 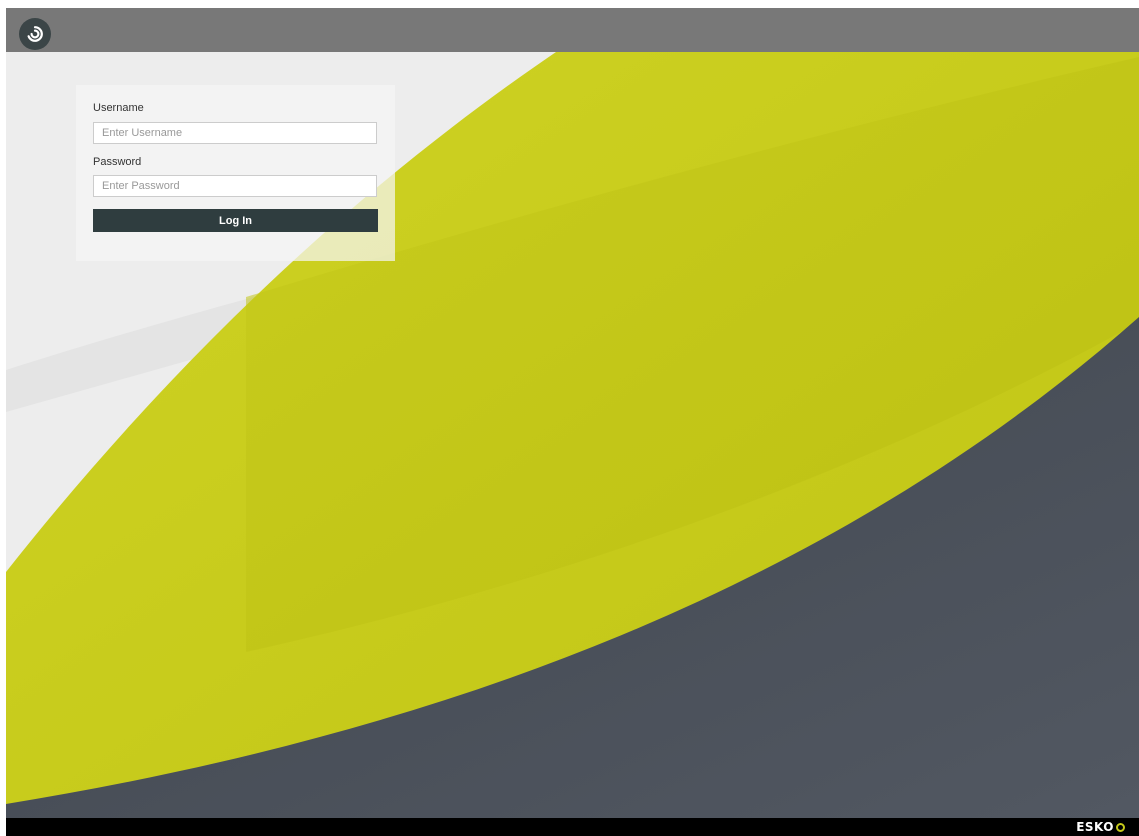 I want to click on app-logo-button, so click(x=35, y=34).